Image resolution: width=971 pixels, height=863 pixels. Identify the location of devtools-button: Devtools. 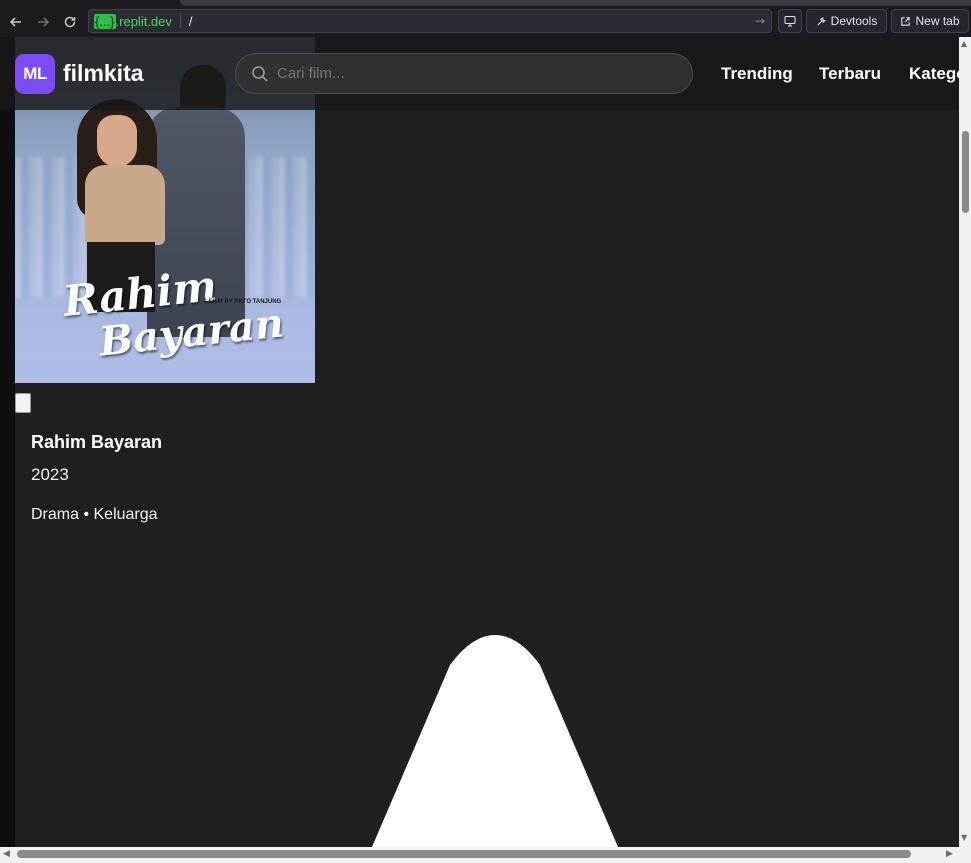
(846, 21).